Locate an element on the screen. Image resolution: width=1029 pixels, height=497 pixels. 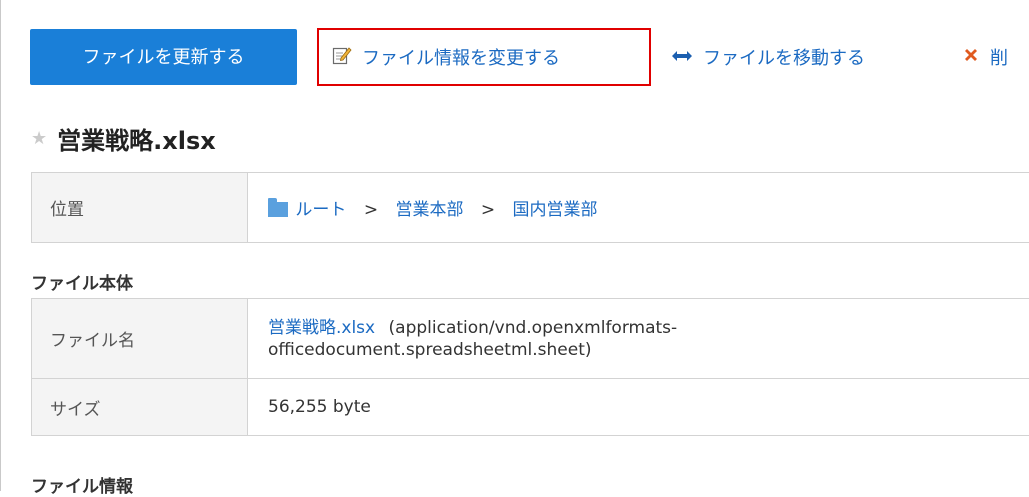
file-info-section-label: ファイル情報 is located at coordinates (82, 484).